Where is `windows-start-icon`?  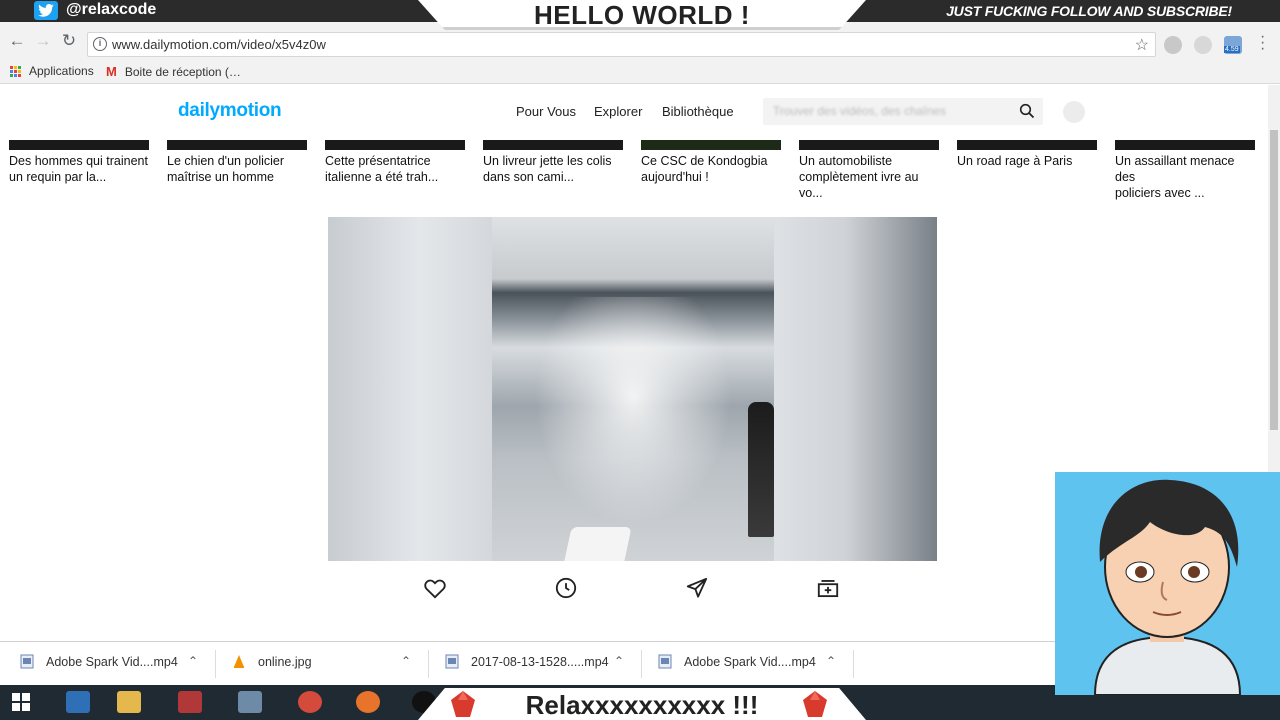
windows-start-icon is located at coordinates (21, 702).